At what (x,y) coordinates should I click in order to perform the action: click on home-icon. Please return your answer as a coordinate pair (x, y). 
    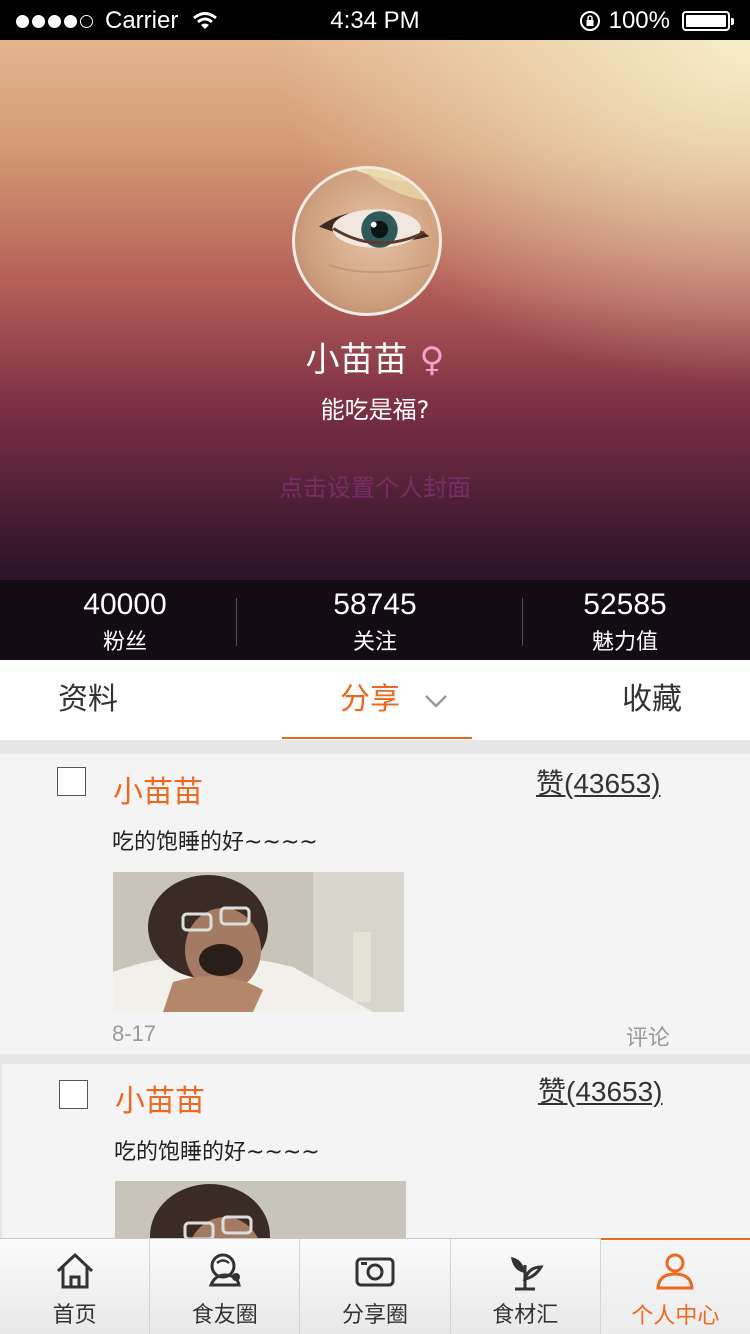
    Looking at the image, I should click on (74, 1271).